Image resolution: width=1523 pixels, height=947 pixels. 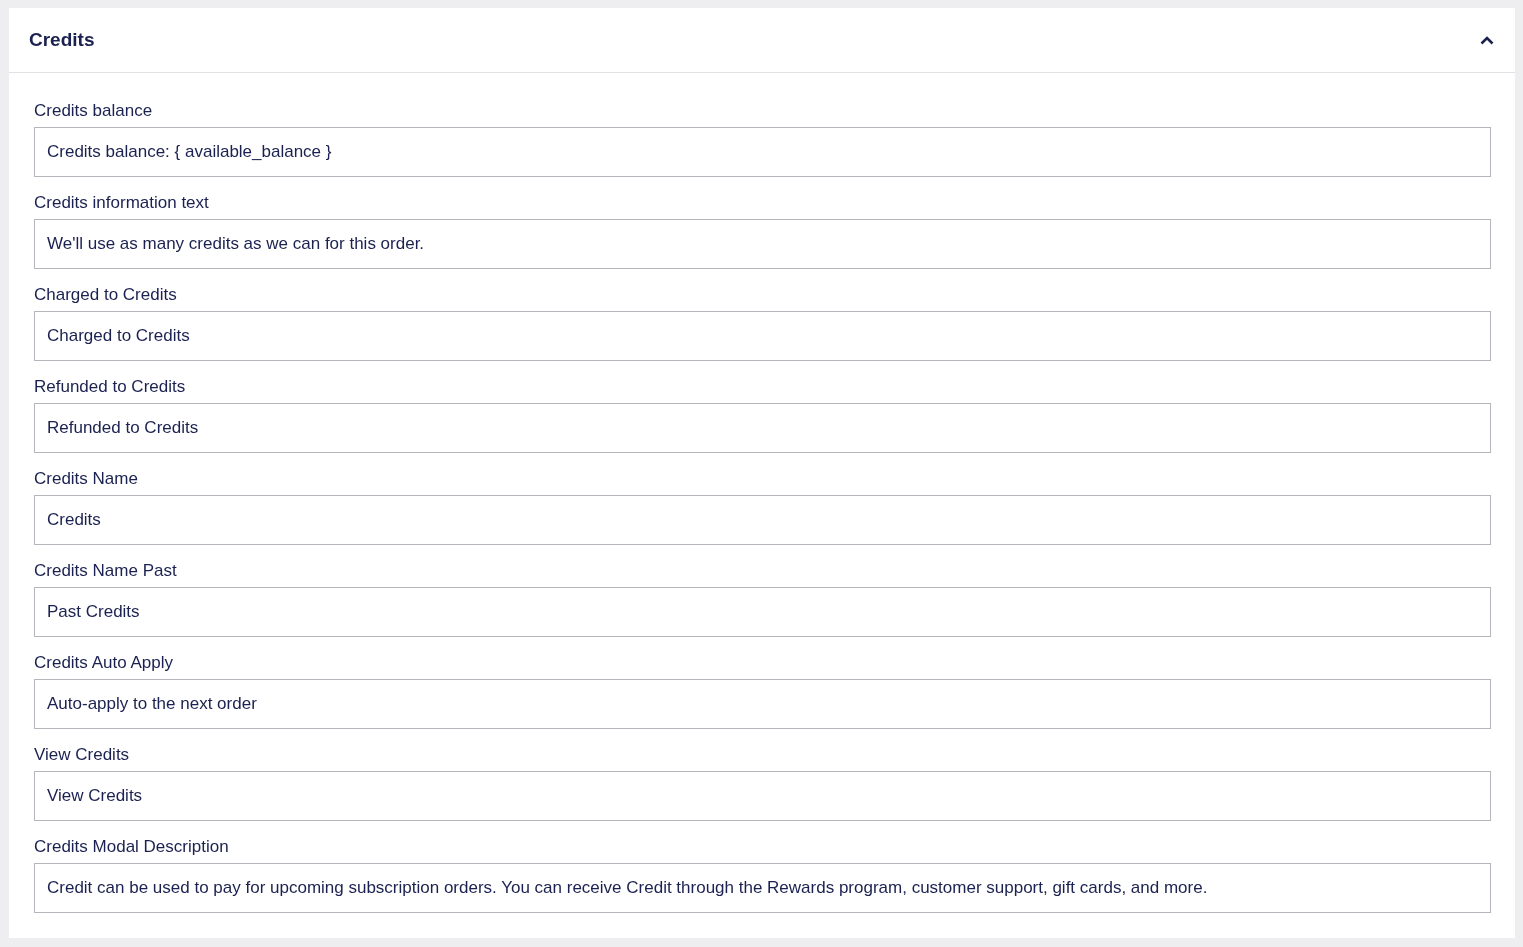 What do you see at coordinates (762, 520) in the screenshot?
I see `text-field: Credits` at bounding box center [762, 520].